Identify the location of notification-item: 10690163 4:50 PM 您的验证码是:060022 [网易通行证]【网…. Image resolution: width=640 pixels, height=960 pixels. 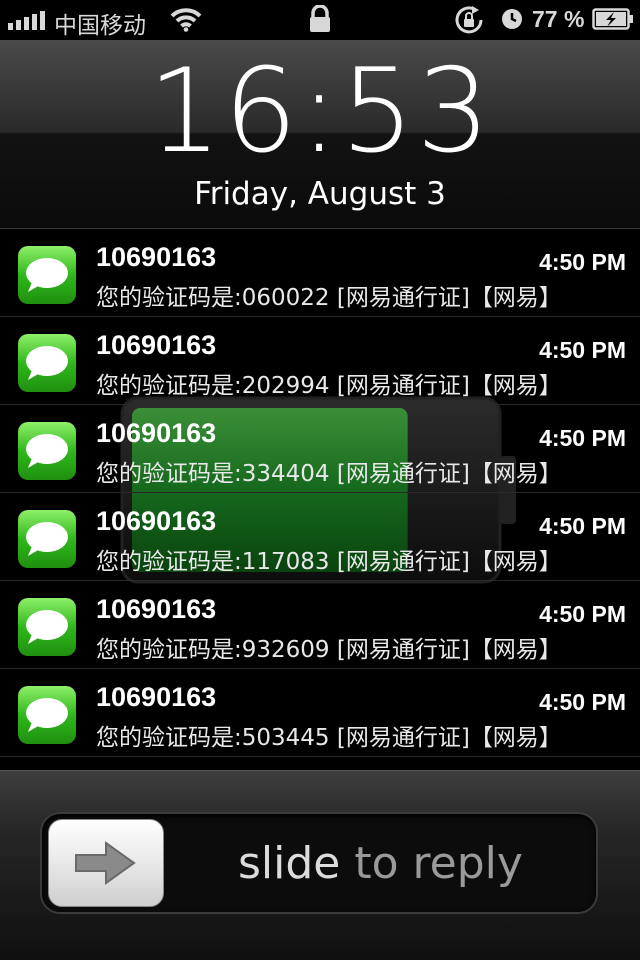
(320, 273).